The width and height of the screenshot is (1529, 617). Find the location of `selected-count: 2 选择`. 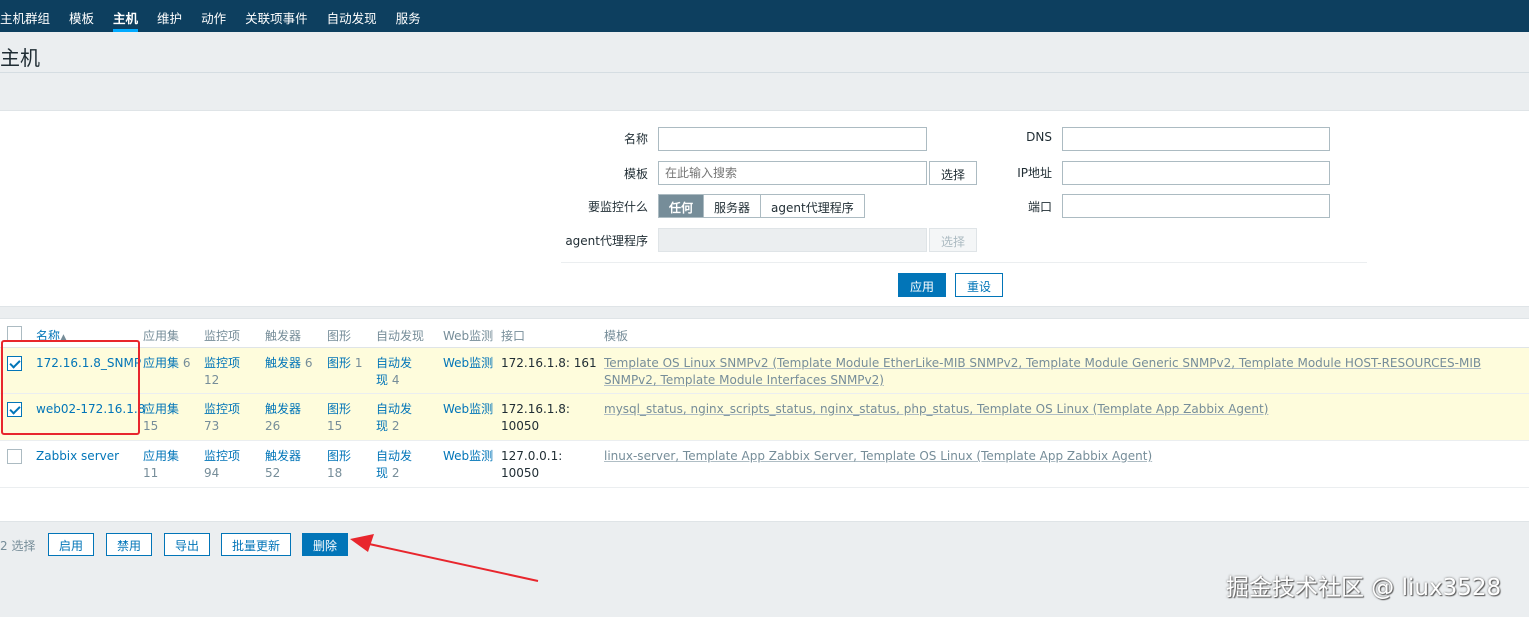

selected-count: 2 选择 is located at coordinates (18, 546).